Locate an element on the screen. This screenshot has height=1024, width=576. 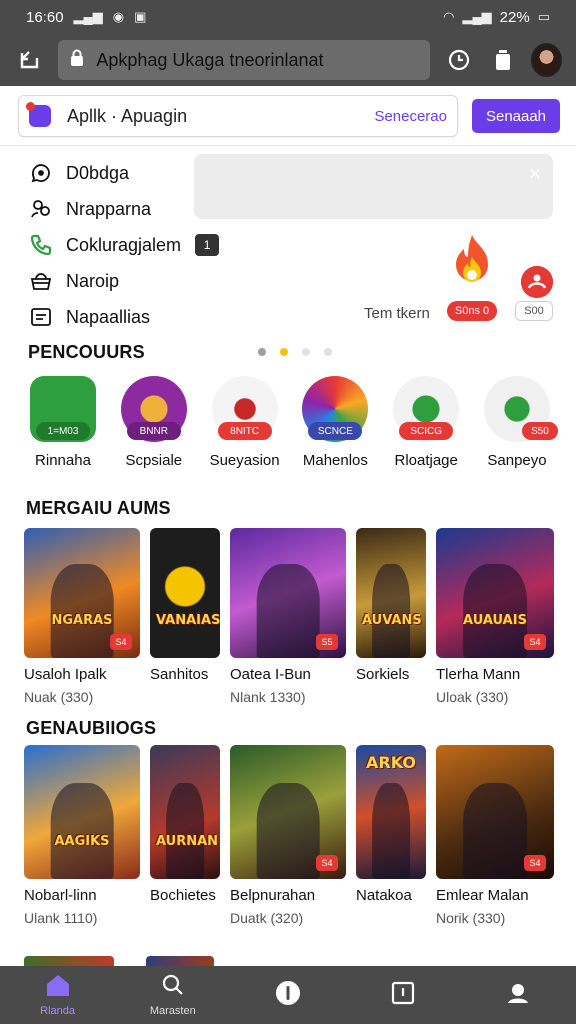
ad-banner is located at coordinates (373, 186).